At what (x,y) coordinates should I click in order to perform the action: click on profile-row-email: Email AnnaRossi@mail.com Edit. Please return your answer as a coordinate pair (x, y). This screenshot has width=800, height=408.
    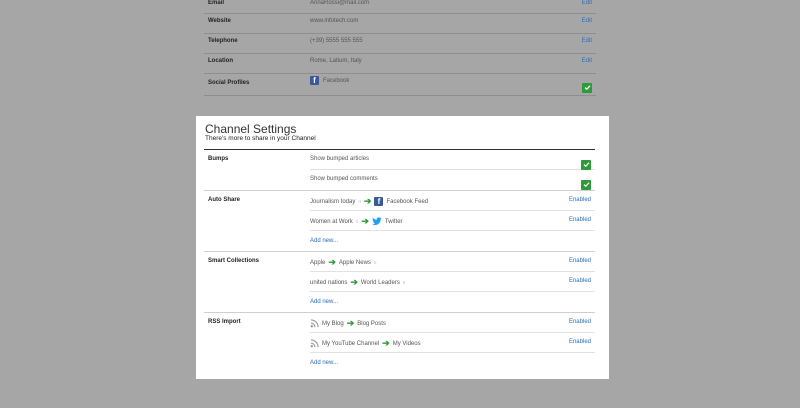
    Looking at the image, I should click on (400, 7).